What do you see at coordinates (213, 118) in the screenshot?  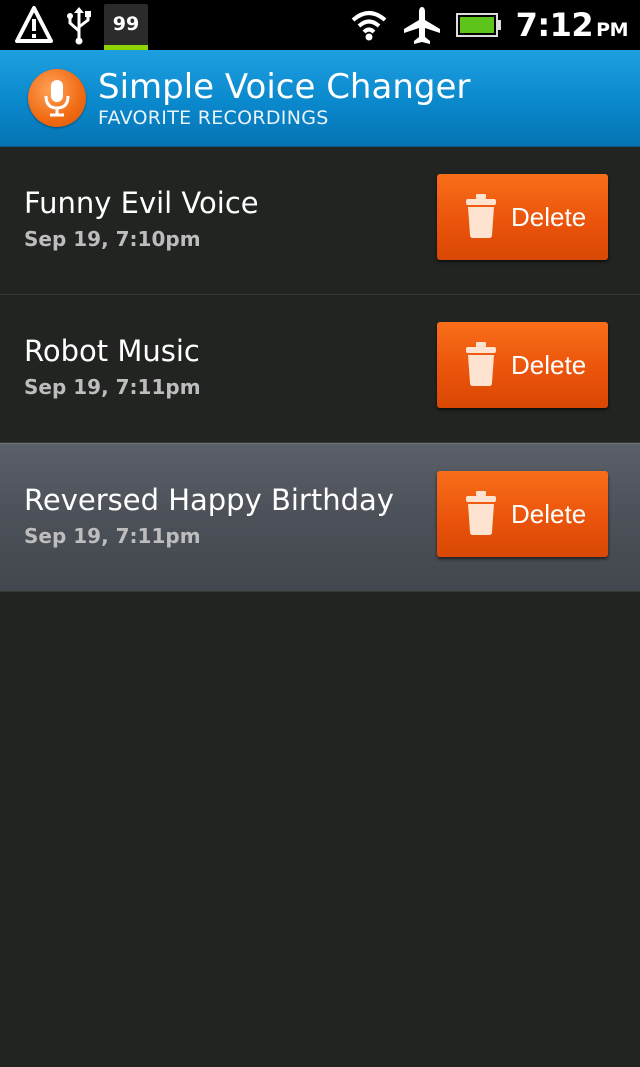 I see `app-subtitle: FAVORITE RECORDINGS` at bounding box center [213, 118].